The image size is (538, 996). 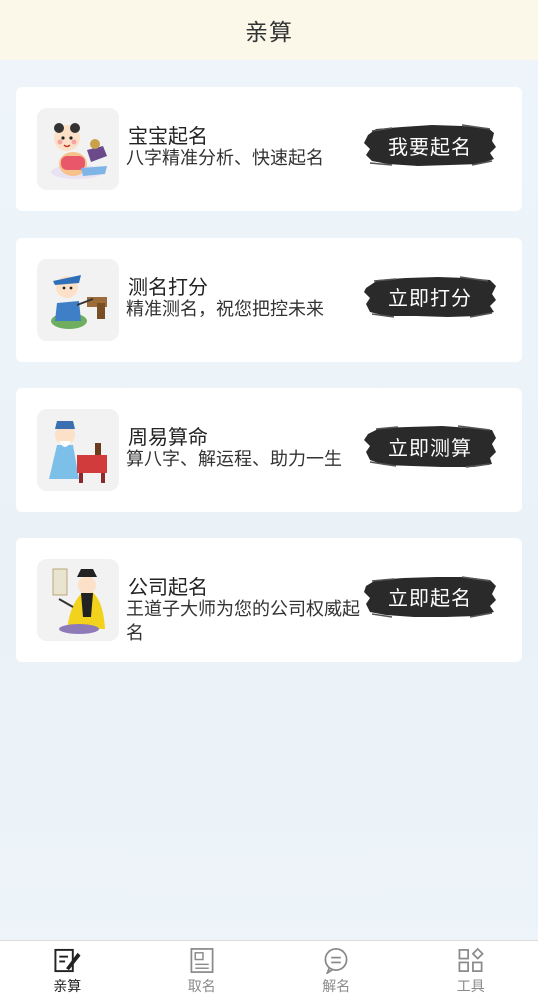 I want to click on service-card-company-naming: 公司起名 王道子大师为您的公司权威起名 立即起名, so click(x=269, y=600).